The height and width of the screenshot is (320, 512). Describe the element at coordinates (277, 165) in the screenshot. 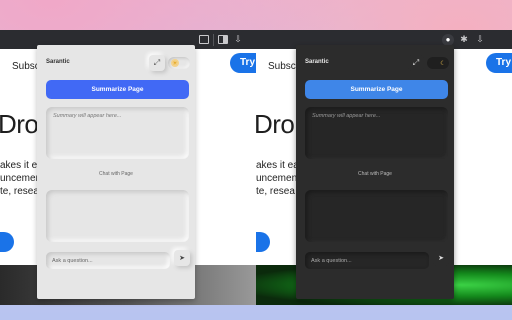

I see `paragraph-line: akes it ea` at that location.